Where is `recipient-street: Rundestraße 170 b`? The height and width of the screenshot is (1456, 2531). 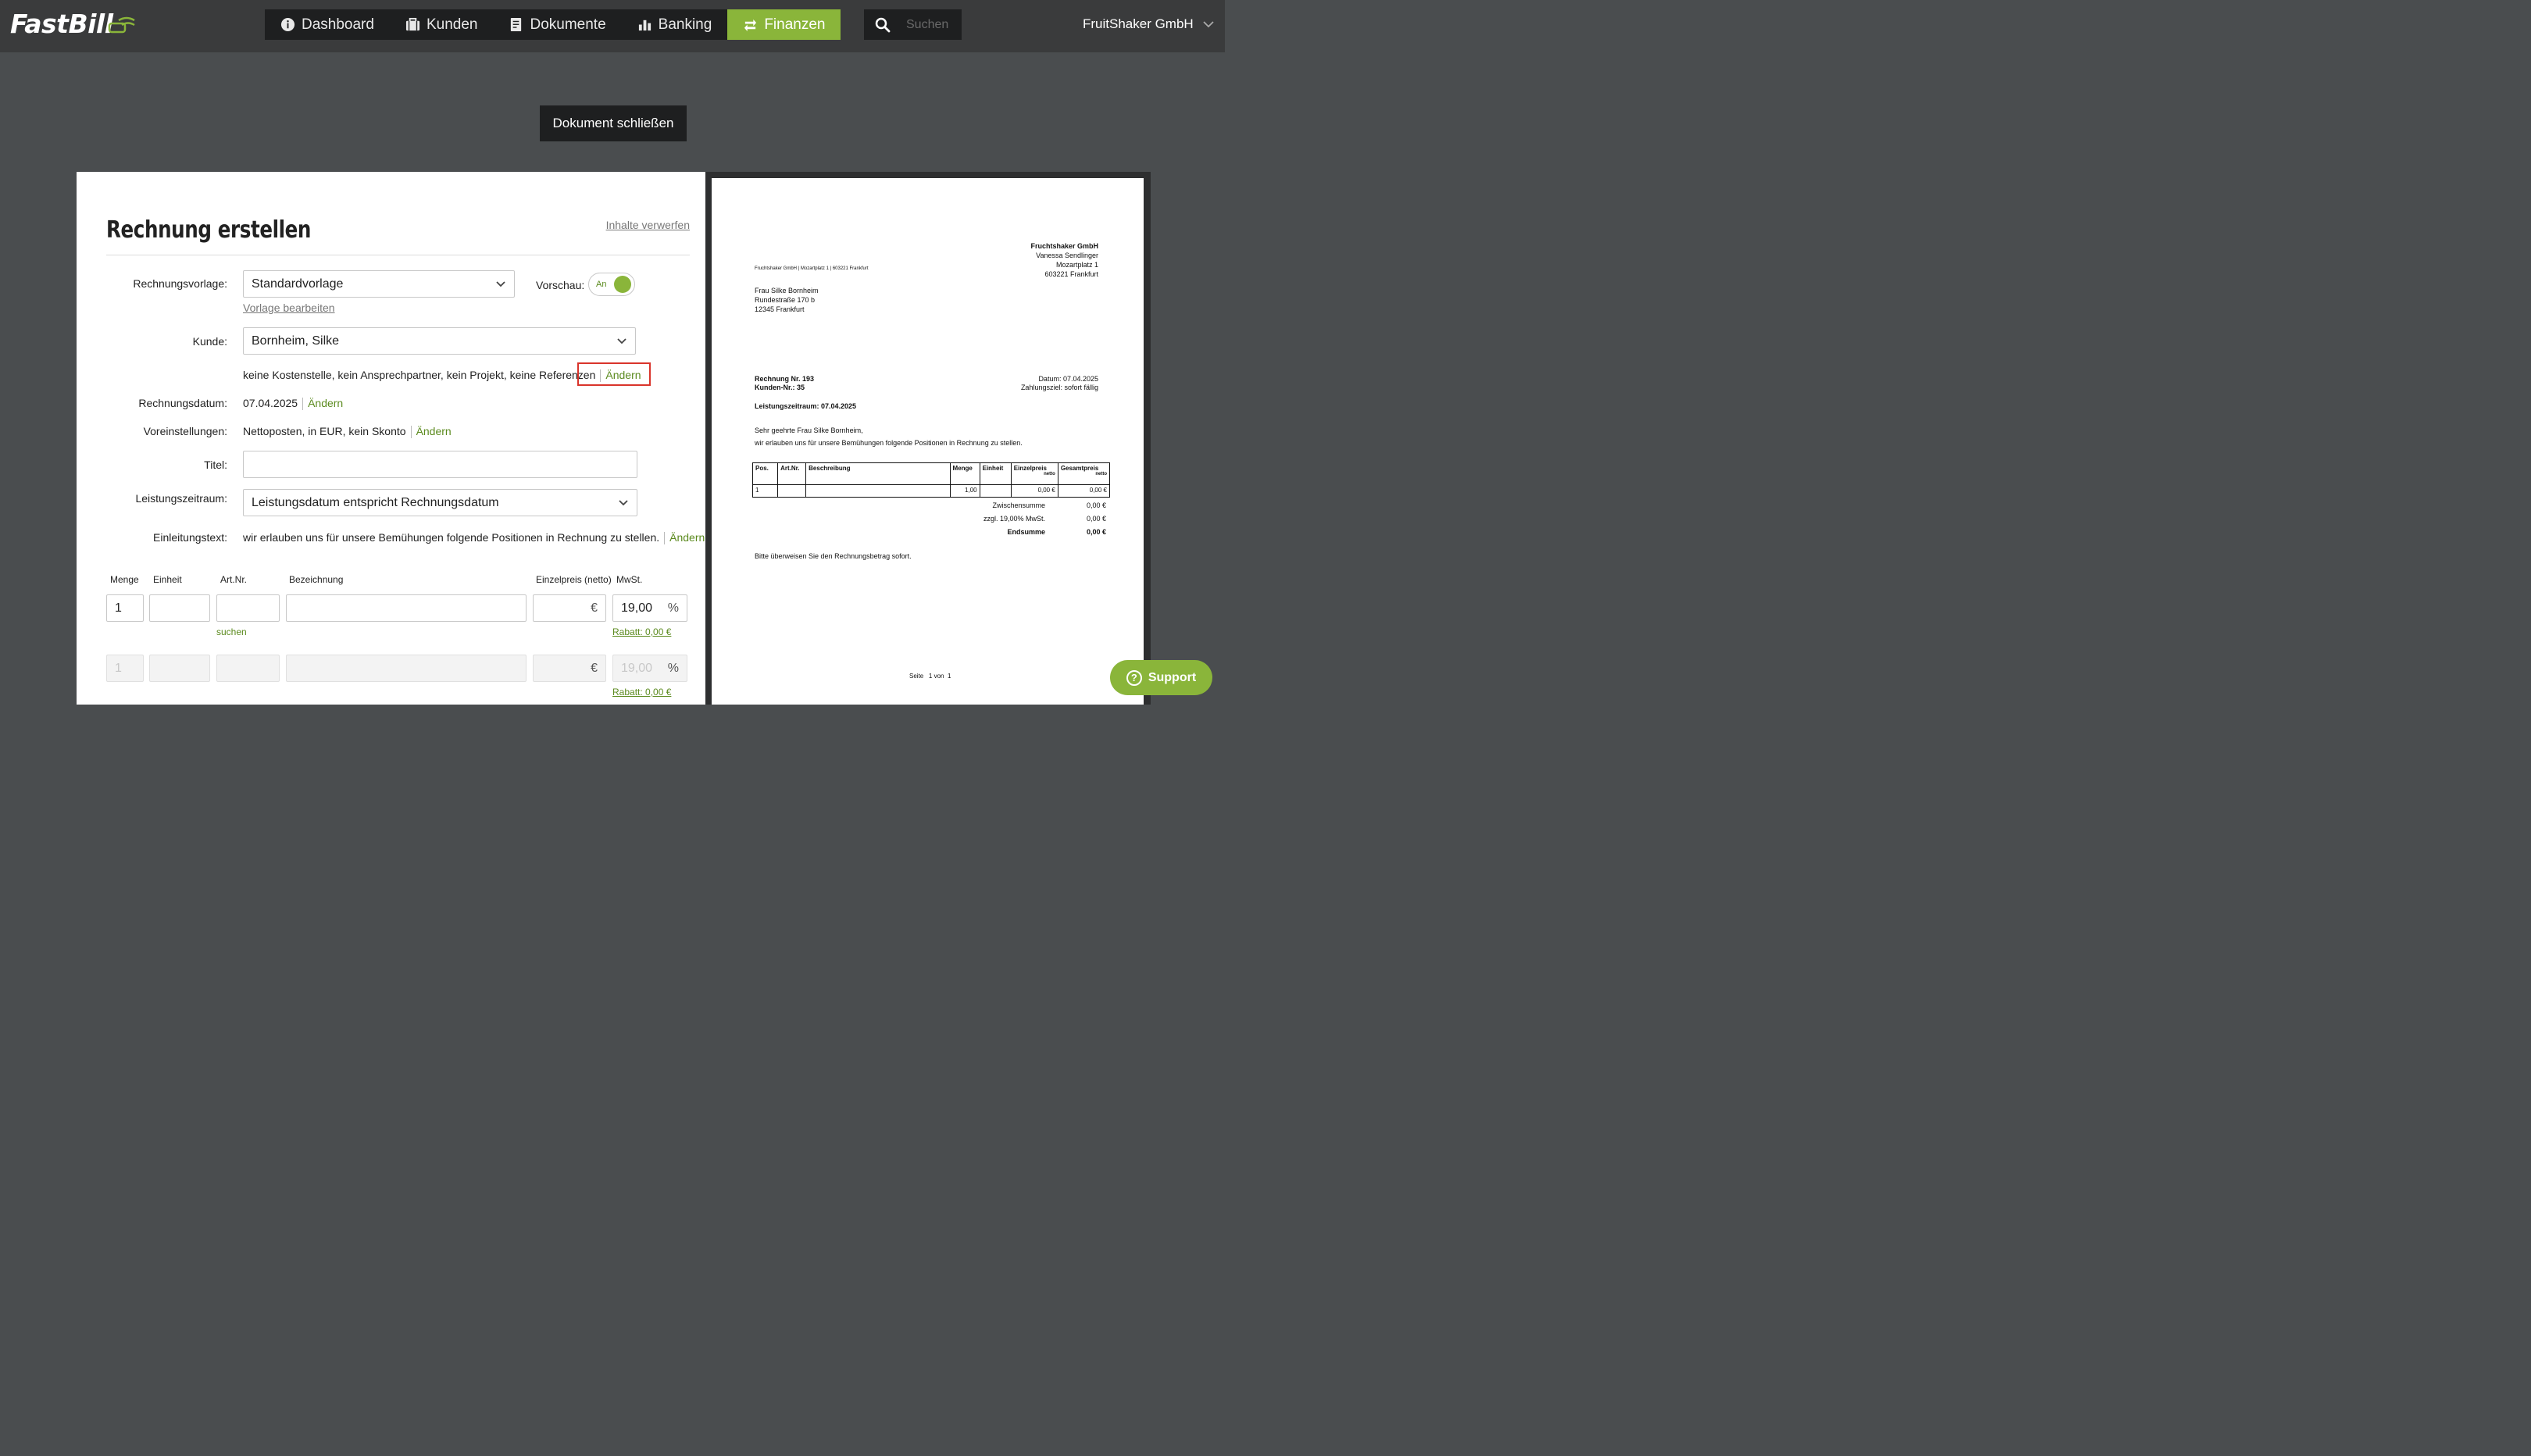
recipient-street: Rundestraße 170 b is located at coordinates (786, 300).